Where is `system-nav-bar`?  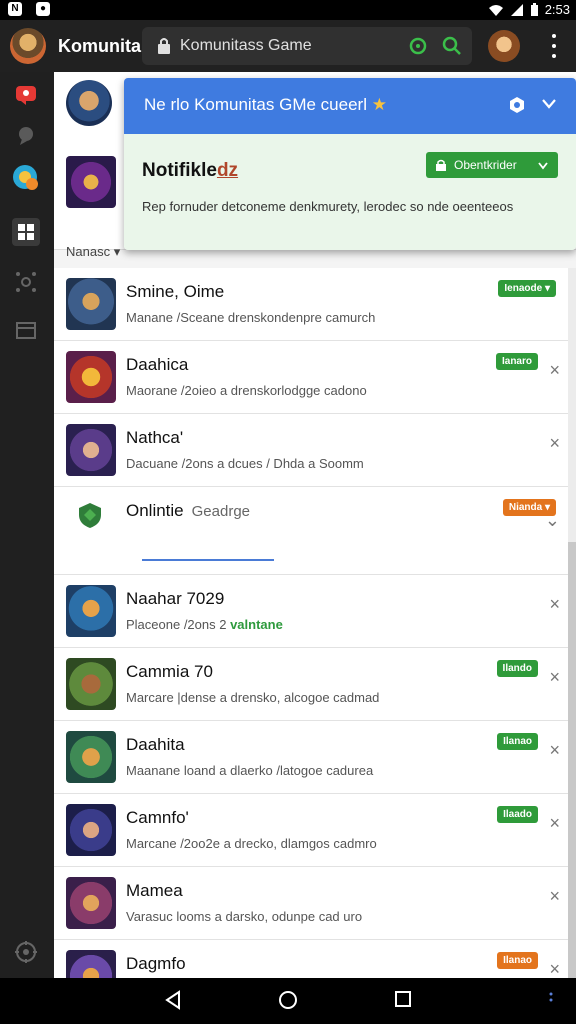 system-nav-bar is located at coordinates (288, 1001).